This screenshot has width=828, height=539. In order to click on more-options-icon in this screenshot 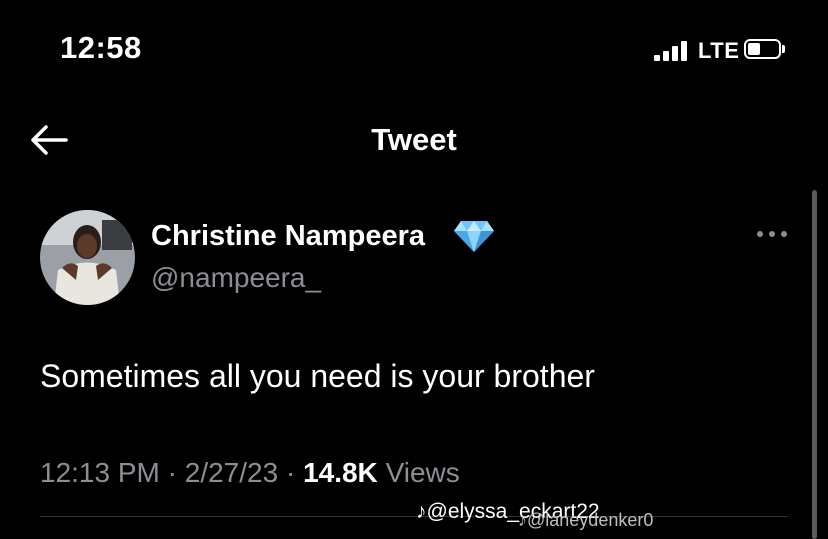, I will do `click(772, 234)`.